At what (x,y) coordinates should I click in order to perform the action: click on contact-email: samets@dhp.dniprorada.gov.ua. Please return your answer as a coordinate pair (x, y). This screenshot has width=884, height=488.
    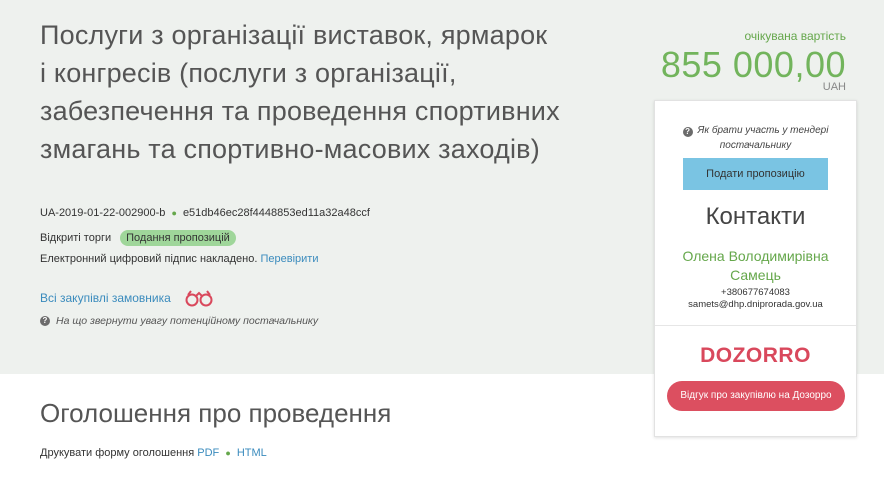
    Looking at the image, I should click on (755, 304).